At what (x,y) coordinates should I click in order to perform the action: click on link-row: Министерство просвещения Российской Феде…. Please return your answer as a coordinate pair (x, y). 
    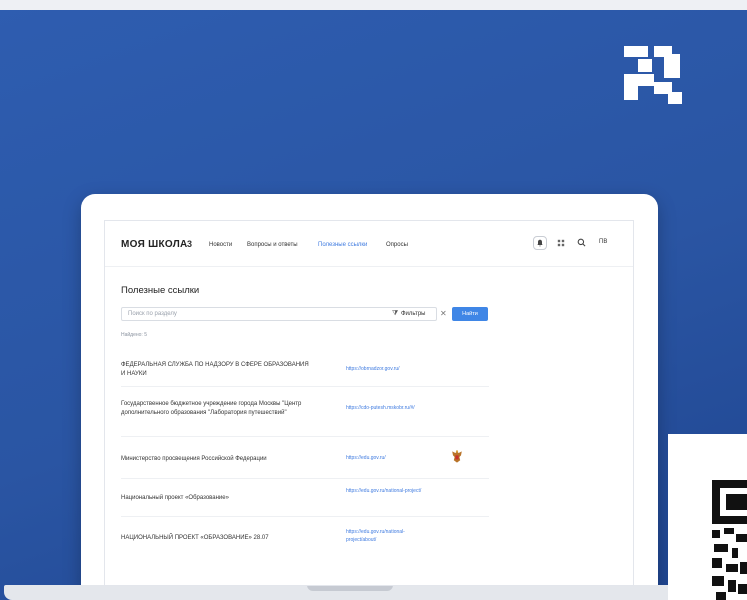
    Looking at the image, I should click on (305, 458).